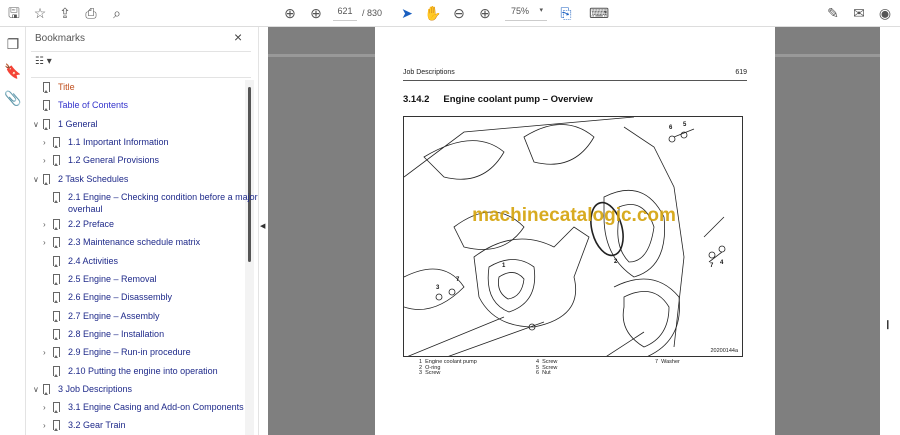 The width and height of the screenshot is (900, 435). Describe the element at coordinates (43, 61) in the screenshot. I see `bookmark-options-button: ☷ ▾` at that location.